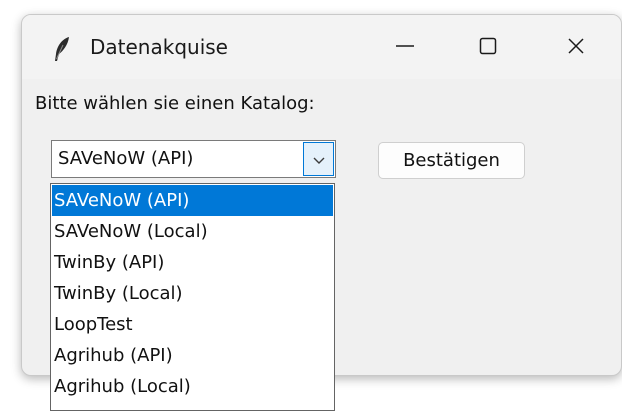 The image size is (622, 418). Describe the element at coordinates (192, 386) in the screenshot. I see `dropdown-option-agrihub-local: Agrihub (Local)` at that location.